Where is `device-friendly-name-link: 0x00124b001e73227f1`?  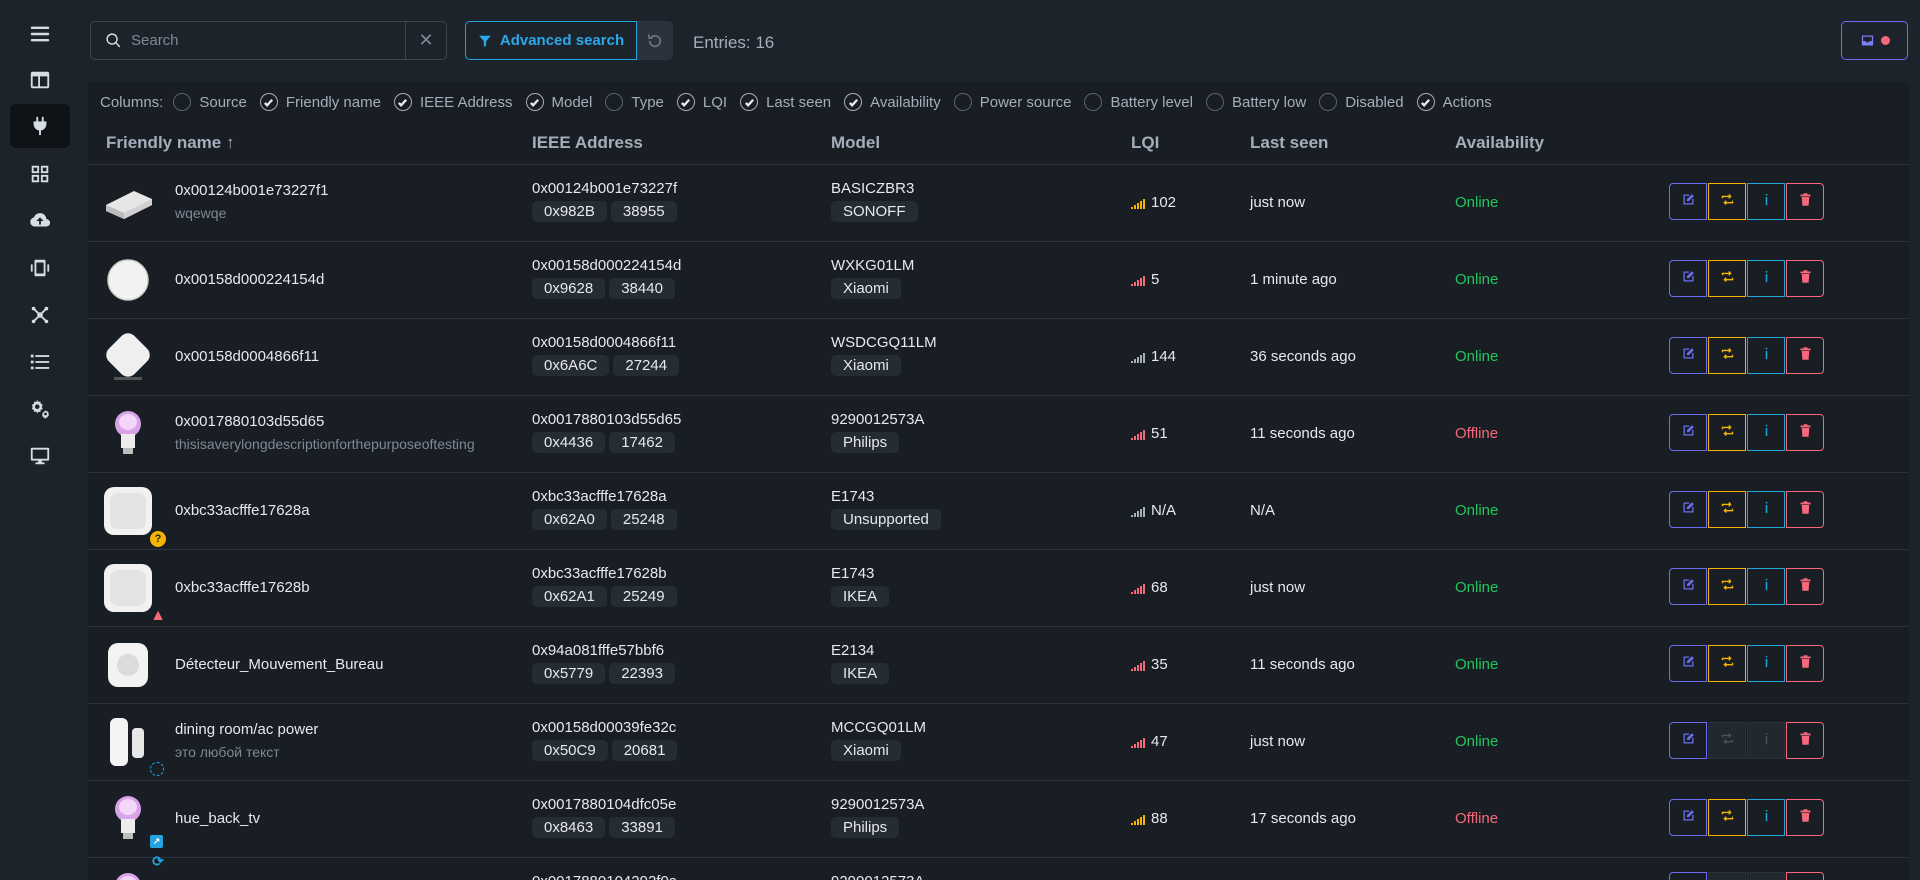 device-friendly-name-link: 0x00124b001e73227f1 is located at coordinates (252, 190).